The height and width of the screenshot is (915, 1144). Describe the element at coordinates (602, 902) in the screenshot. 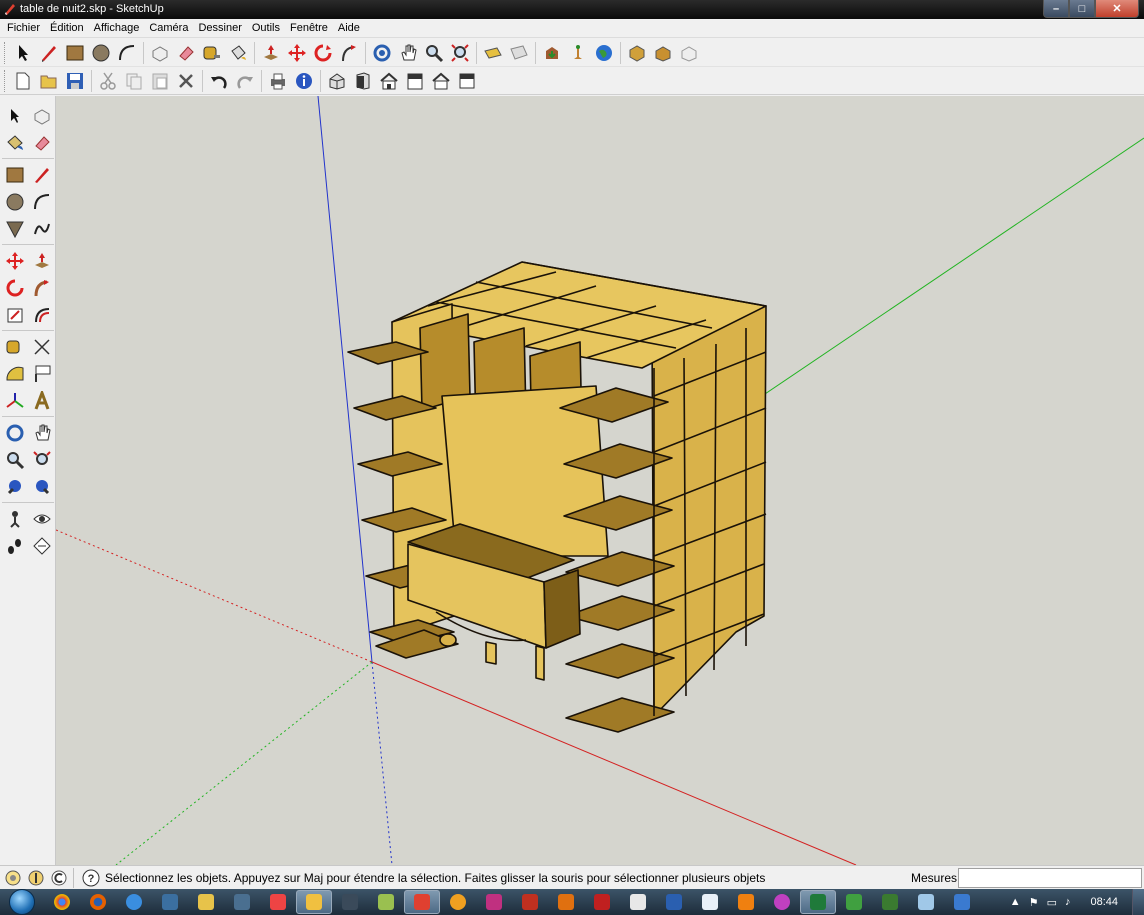

I see `taskbar-filezilla` at that location.